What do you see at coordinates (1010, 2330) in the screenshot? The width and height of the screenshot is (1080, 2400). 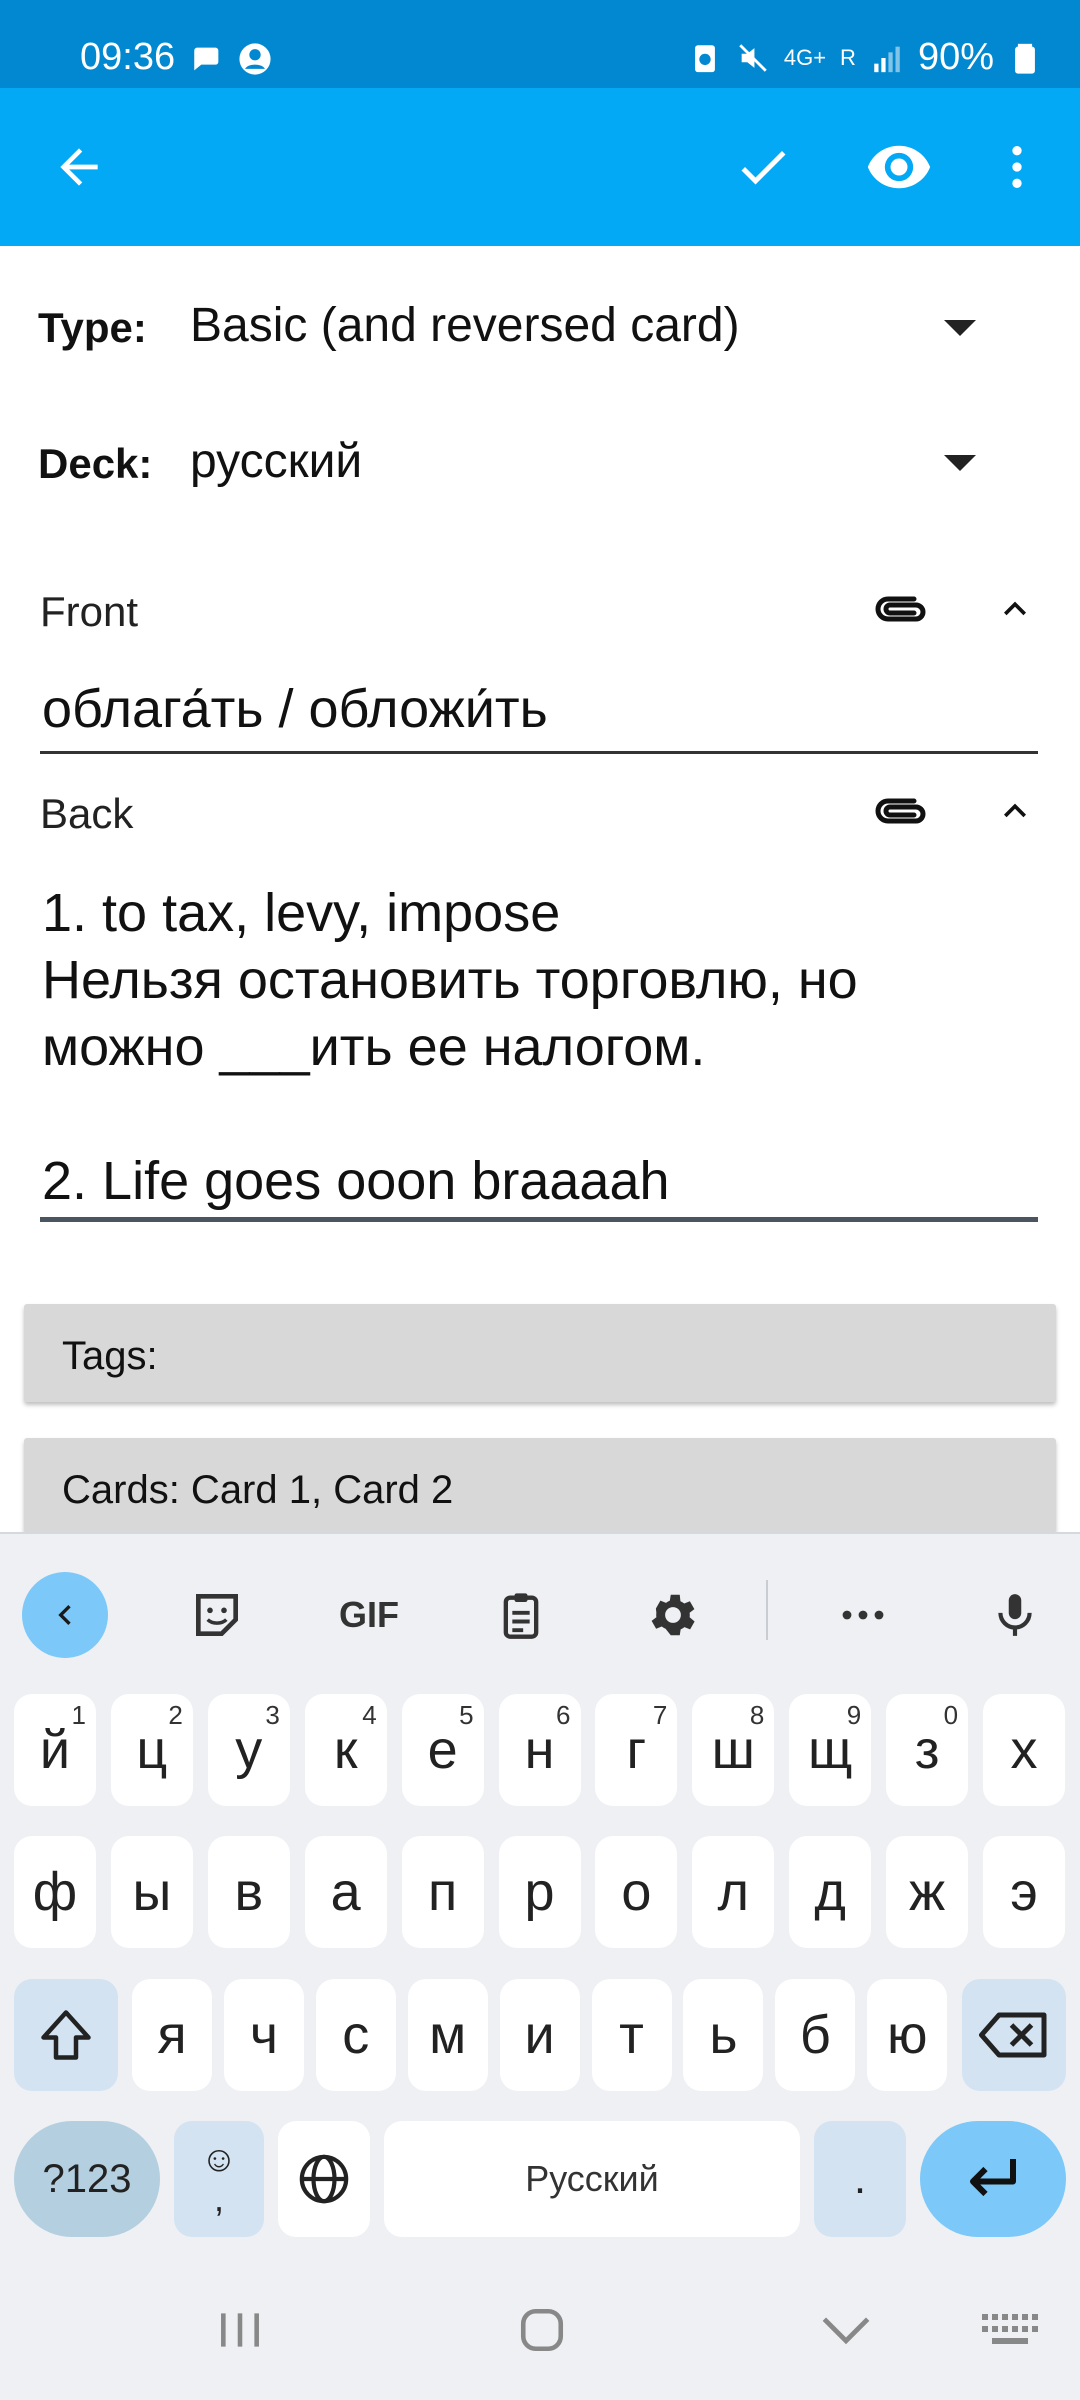 I see `keyboard-switch-button` at bounding box center [1010, 2330].